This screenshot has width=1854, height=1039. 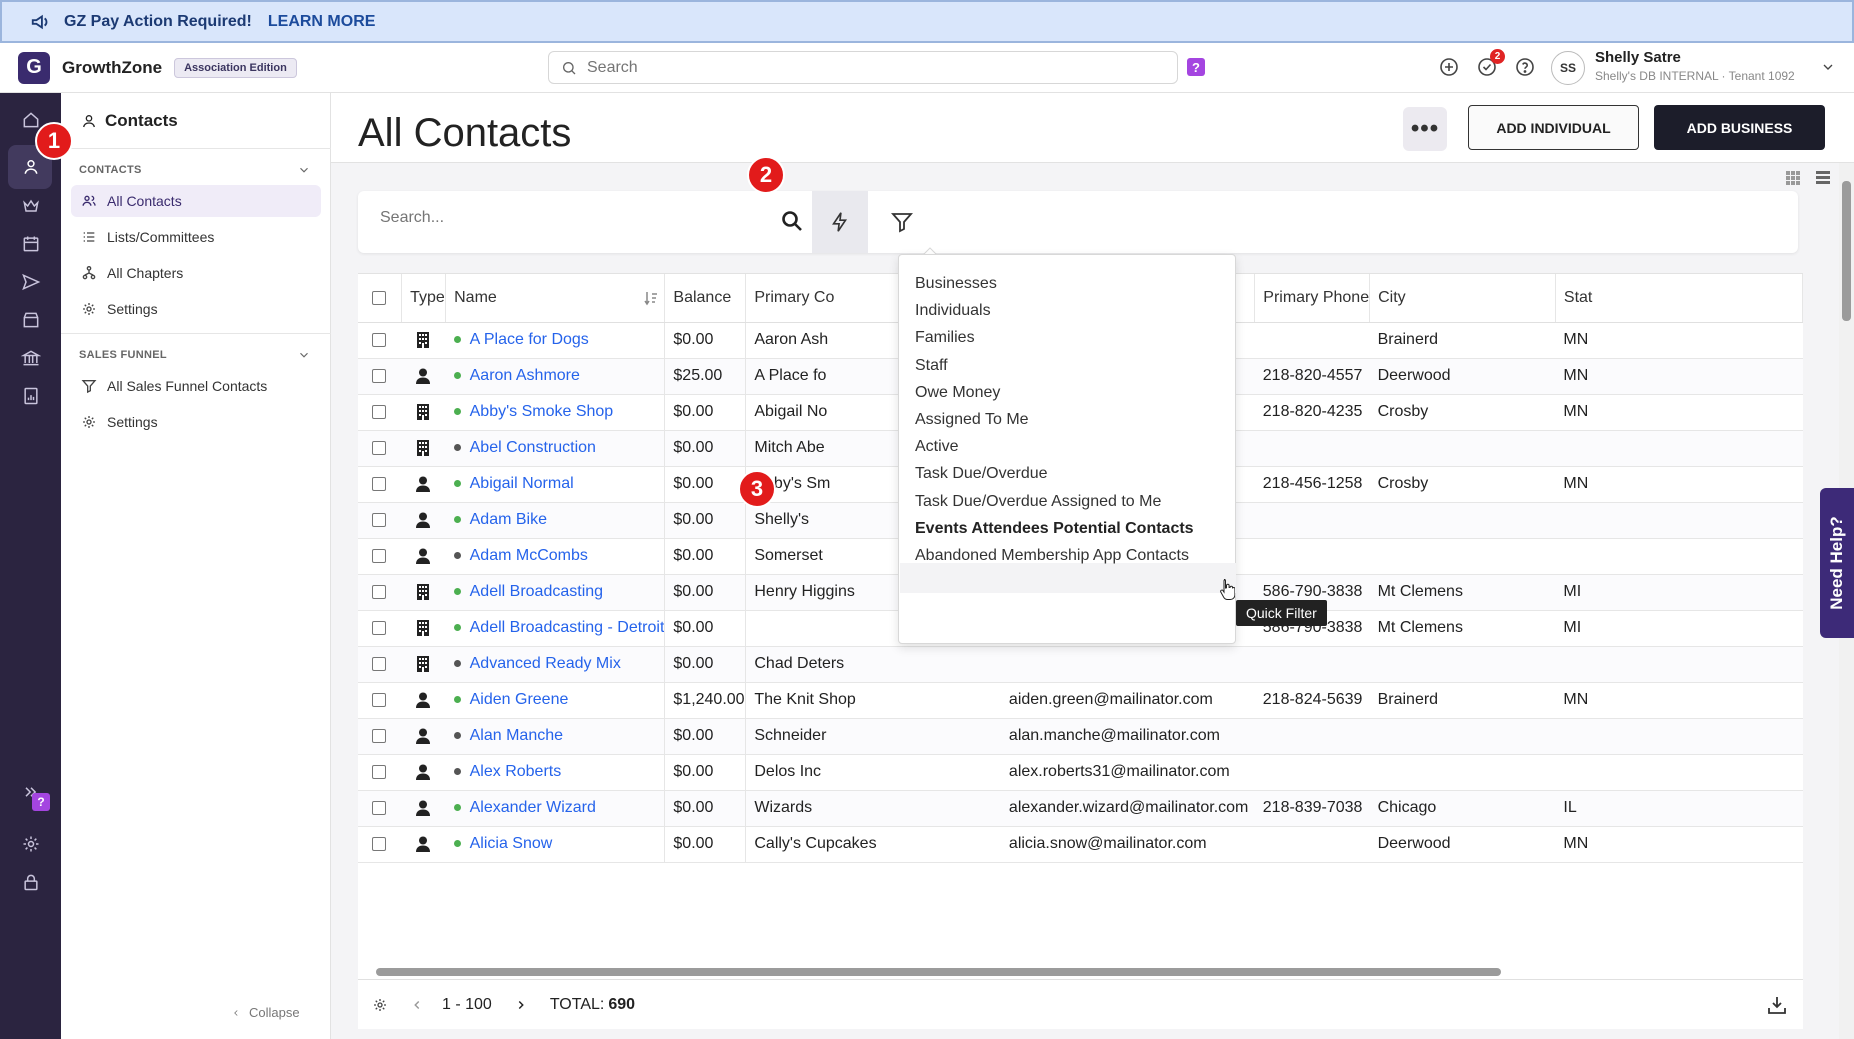 I want to click on quick-filter-option: Staff, so click(x=931, y=366).